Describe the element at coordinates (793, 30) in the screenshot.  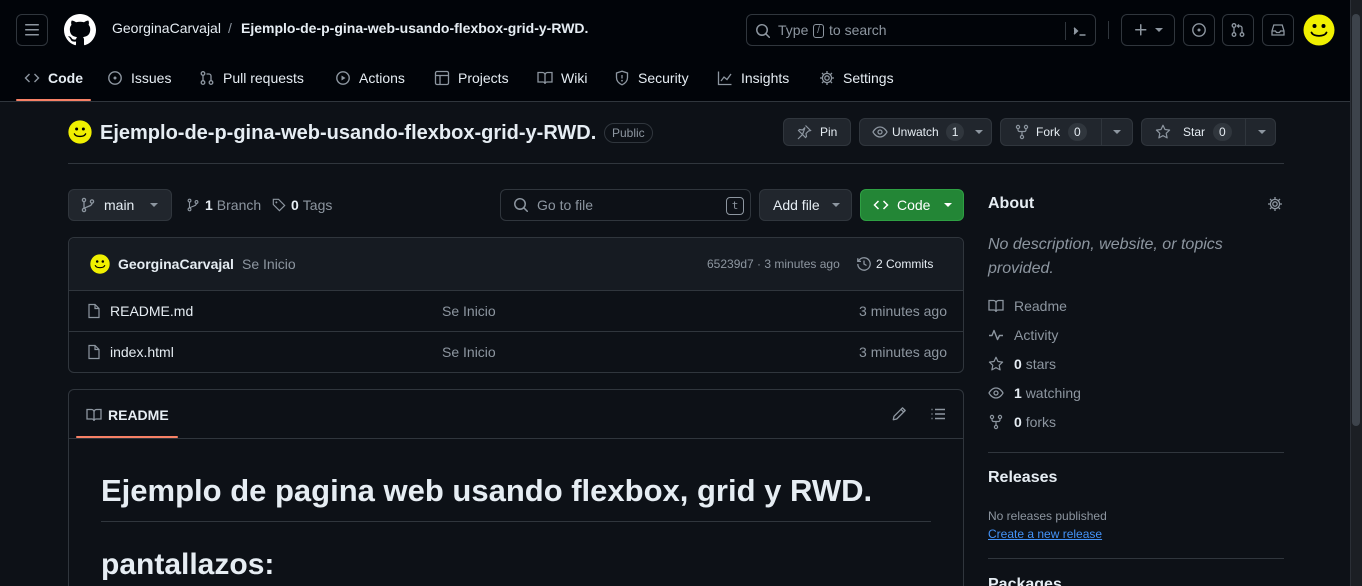
I see `search-placeholder-pre: Type` at that location.